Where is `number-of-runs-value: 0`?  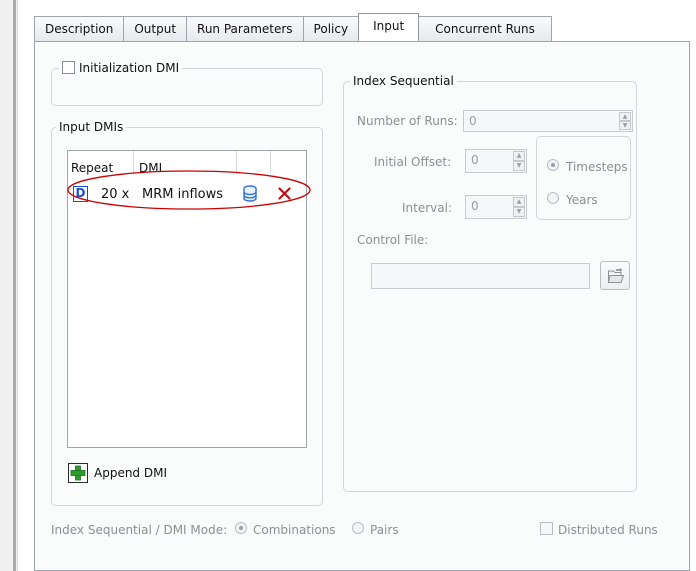 number-of-runs-value: 0 is located at coordinates (473, 121).